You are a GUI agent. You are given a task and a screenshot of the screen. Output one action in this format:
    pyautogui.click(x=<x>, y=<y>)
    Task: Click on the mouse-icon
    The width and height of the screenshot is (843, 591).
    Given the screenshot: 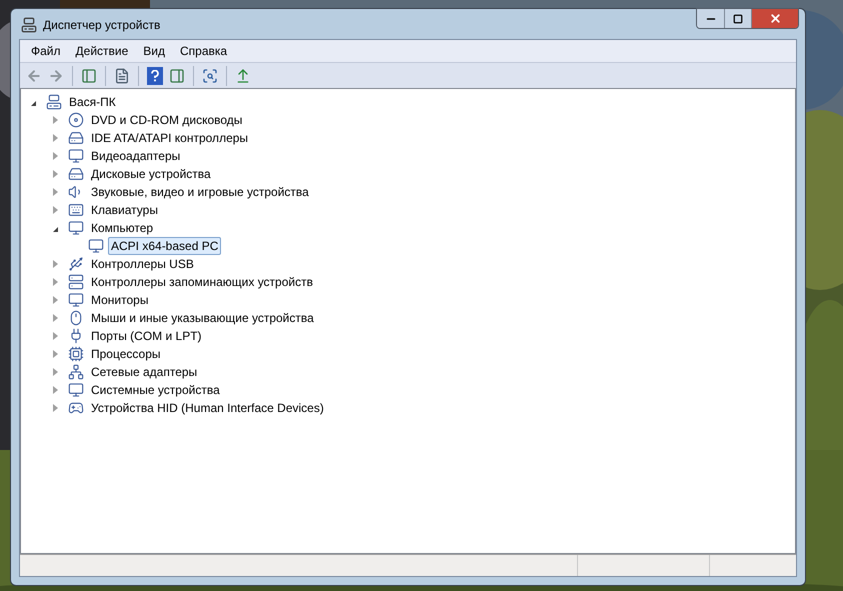 What is the action you would take?
    pyautogui.click(x=76, y=318)
    